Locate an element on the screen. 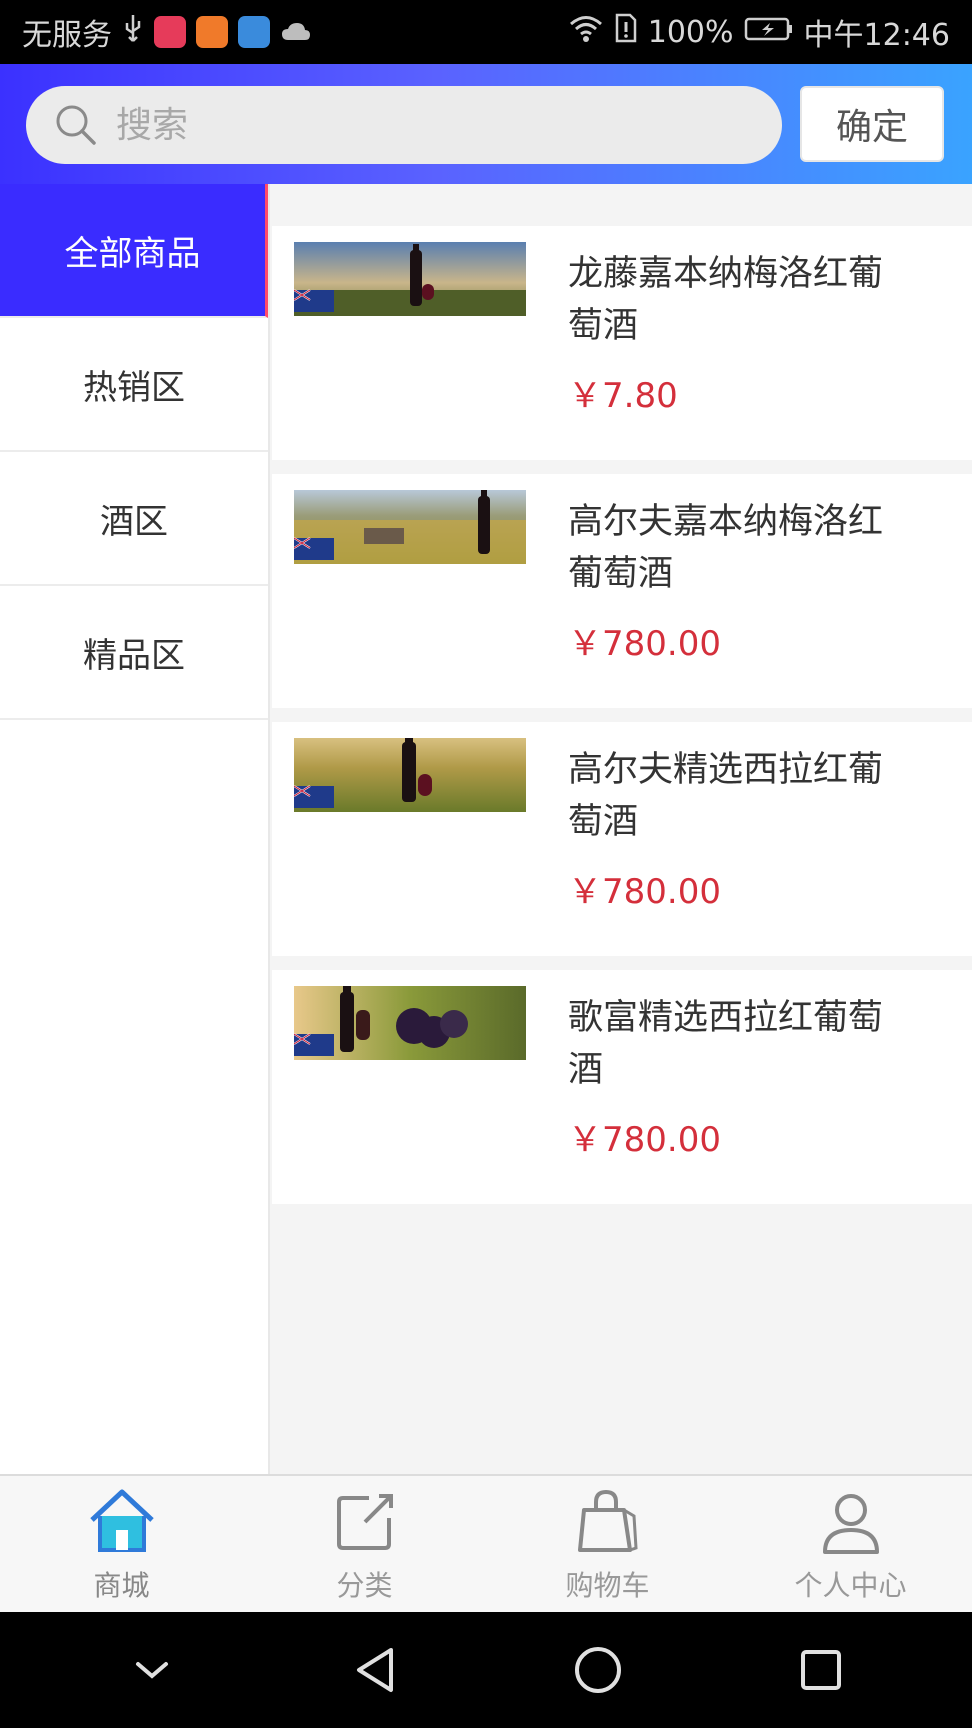 This screenshot has height=1728, width=972. sidebar-item-all: 全部商品 is located at coordinates (134, 251).